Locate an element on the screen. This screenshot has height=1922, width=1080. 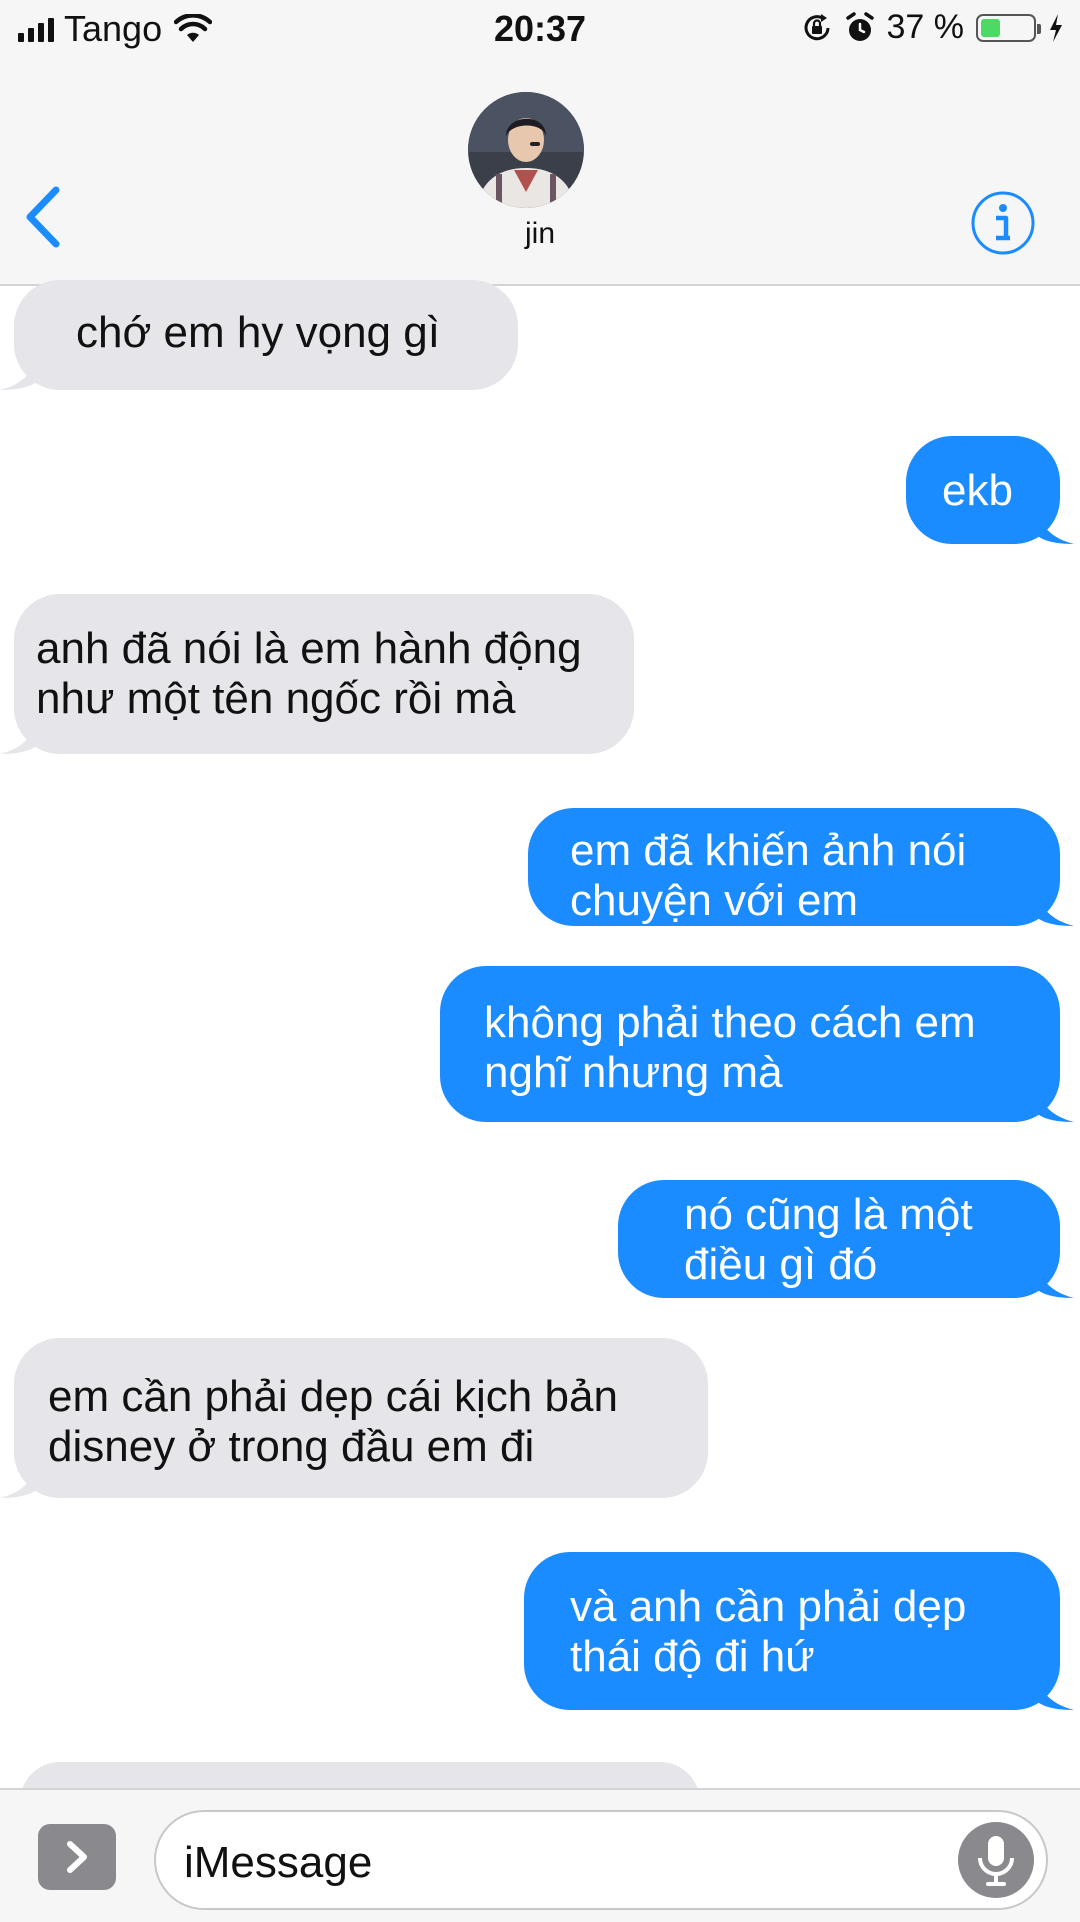
expand-apps-button is located at coordinates (77, 1857).